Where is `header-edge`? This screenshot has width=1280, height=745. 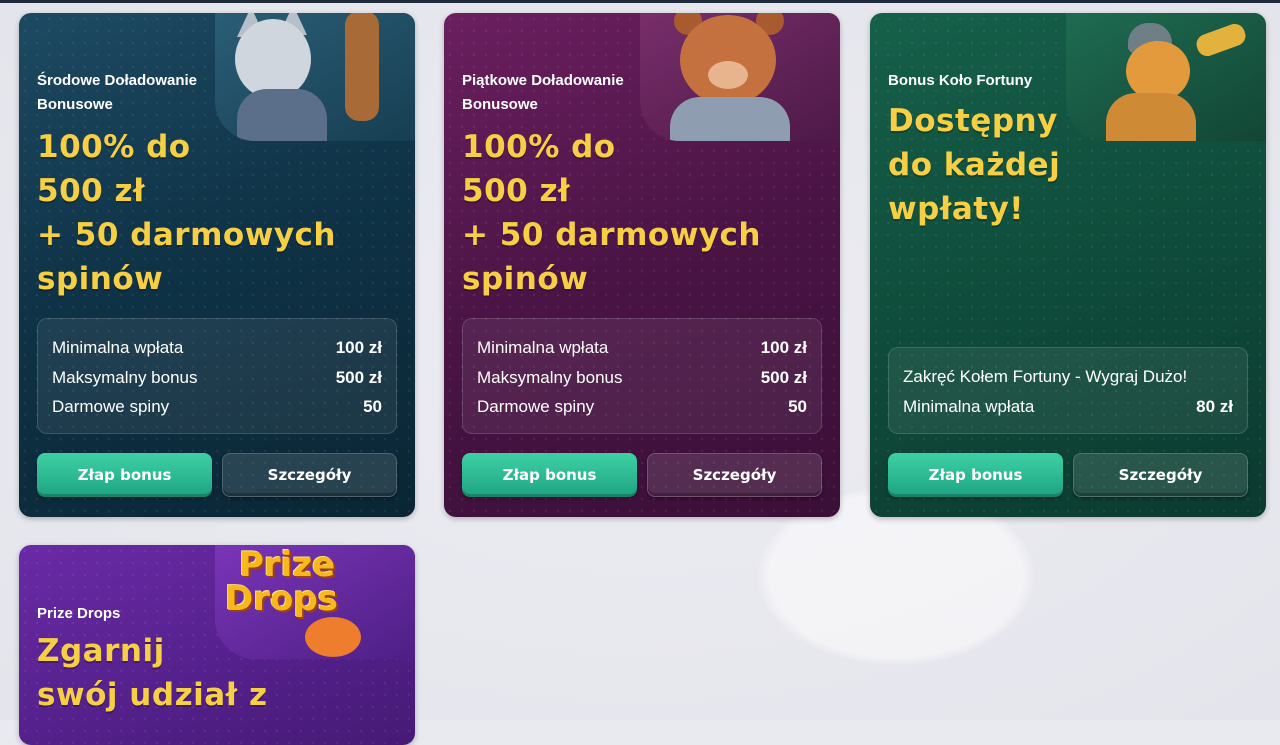 header-edge is located at coordinates (640, 1).